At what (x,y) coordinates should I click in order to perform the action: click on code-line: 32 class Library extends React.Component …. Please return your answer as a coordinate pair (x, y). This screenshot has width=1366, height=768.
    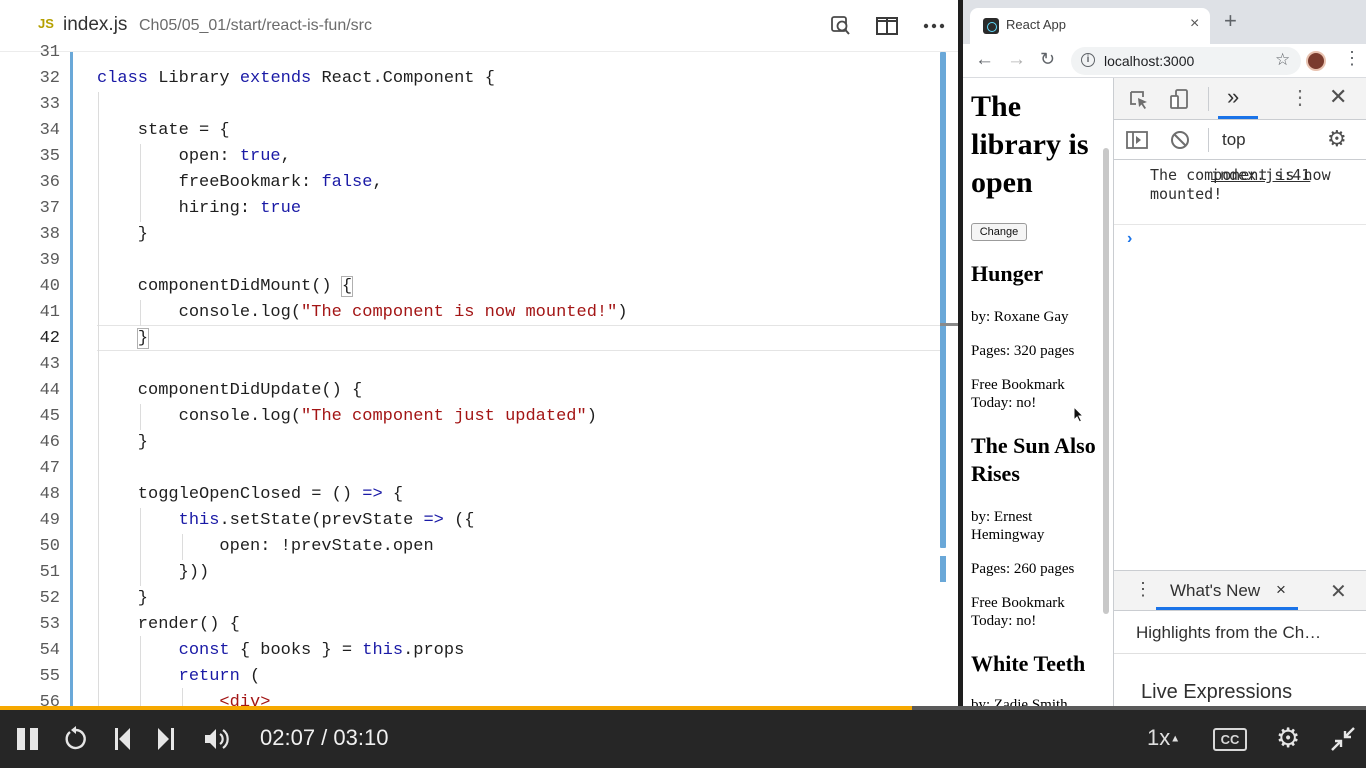
    Looking at the image, I should click on (470, 79).